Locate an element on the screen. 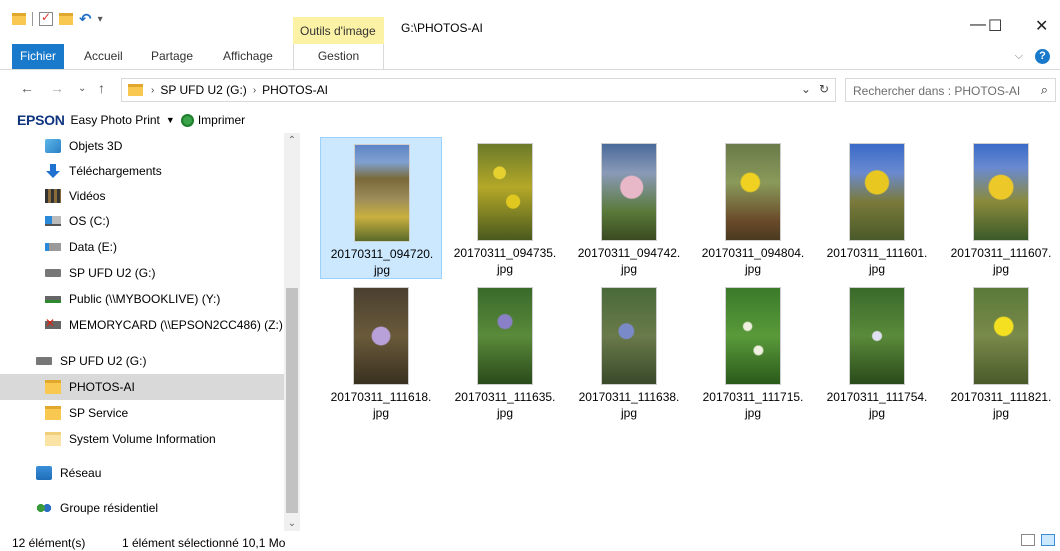  nav-item-public-y: Public (\\MYBOOKLIVE) (Y:) is located at coordinates (142, 299).